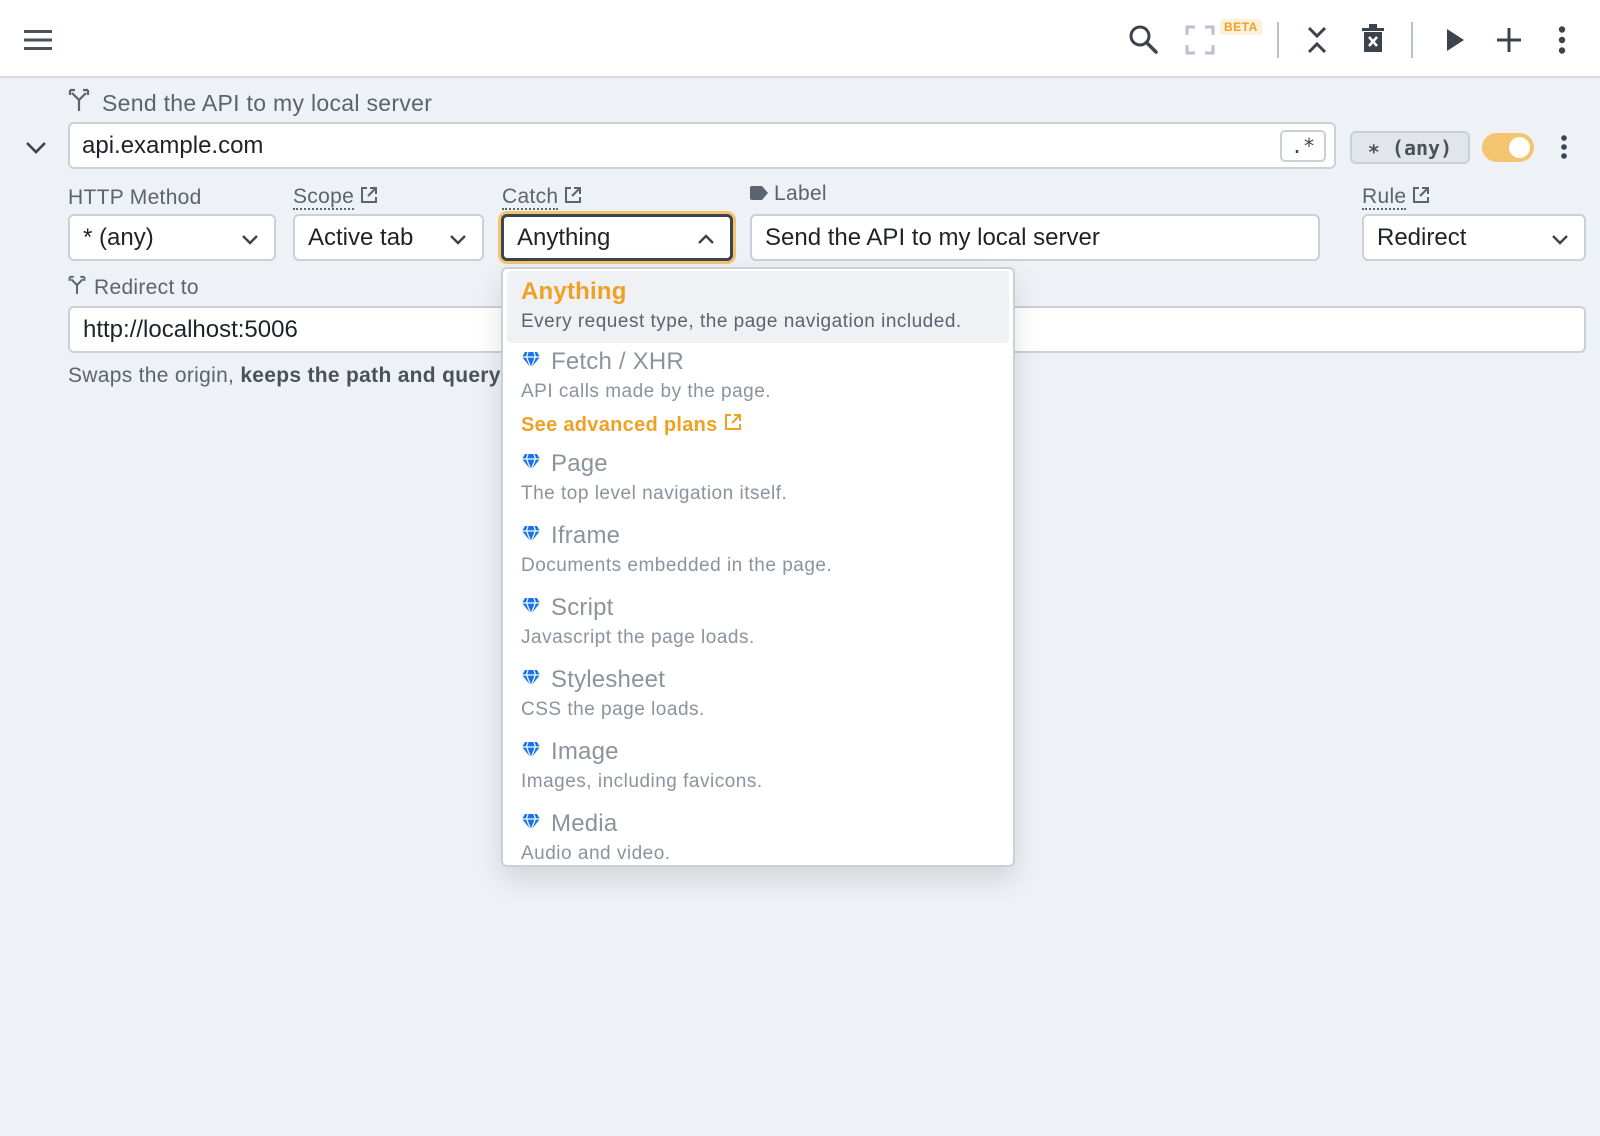 This screenshot has width=1600, height=1136. Describe the element at coordinates (758, 549) in the screenshot. I see `catch-option-iframe: Iframe Documents embedded in the page.` at that location.